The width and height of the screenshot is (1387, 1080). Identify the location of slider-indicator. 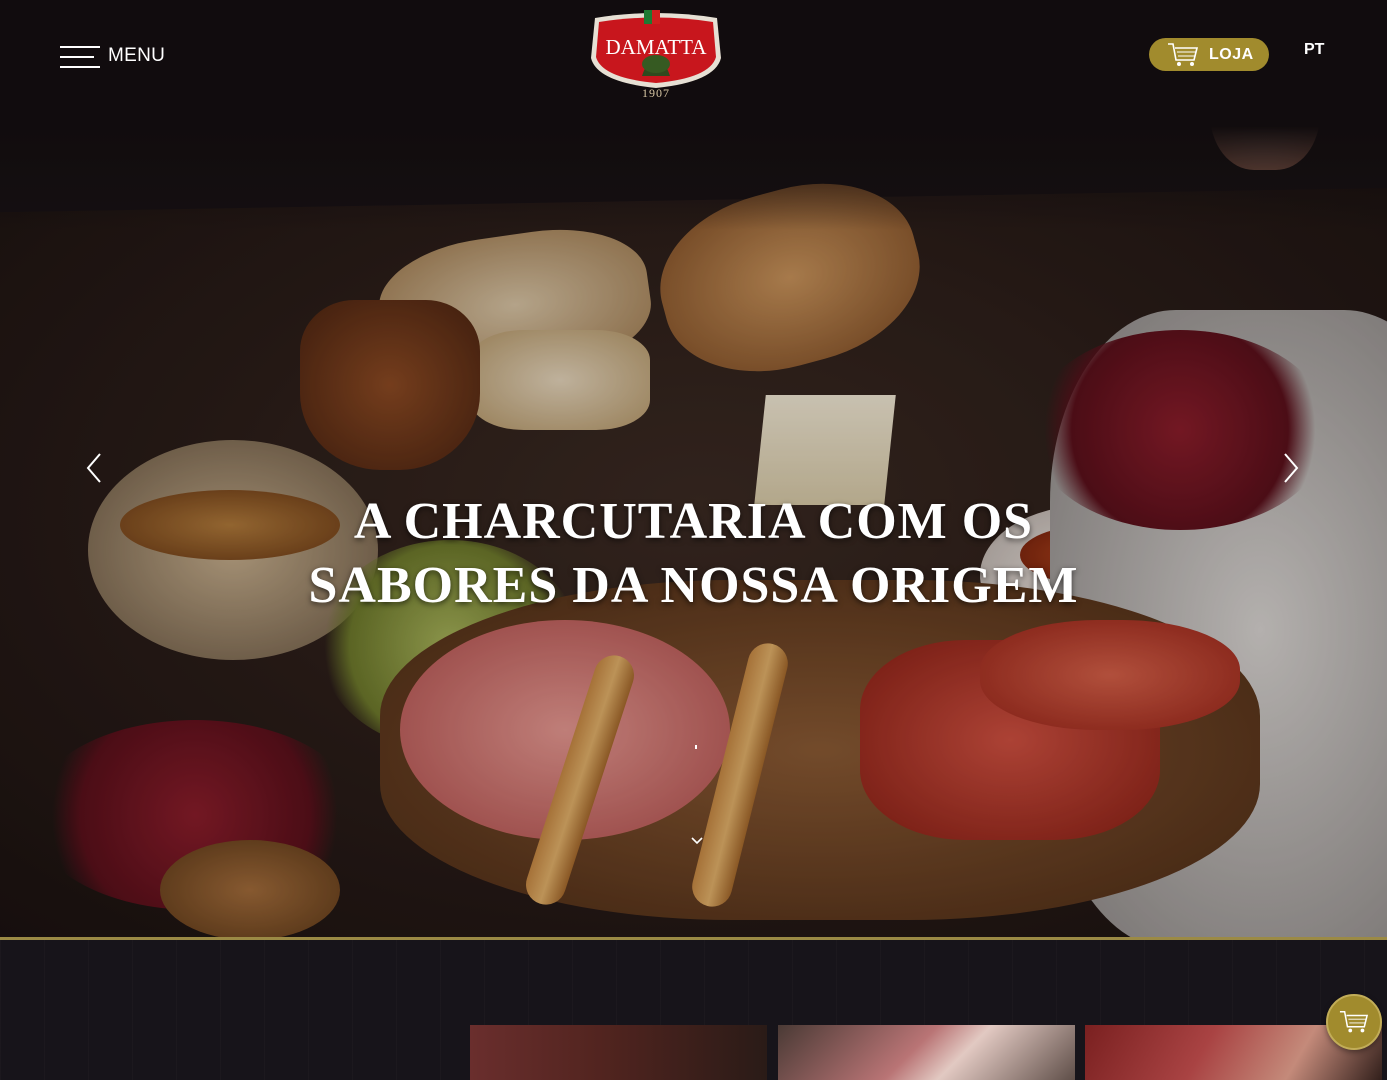
(696, 747).